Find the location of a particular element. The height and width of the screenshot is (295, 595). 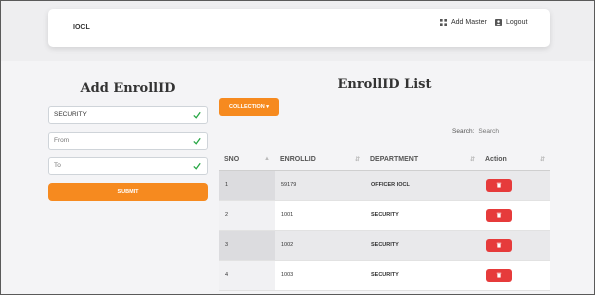

to-field: To is located at coordinates (128, 166).